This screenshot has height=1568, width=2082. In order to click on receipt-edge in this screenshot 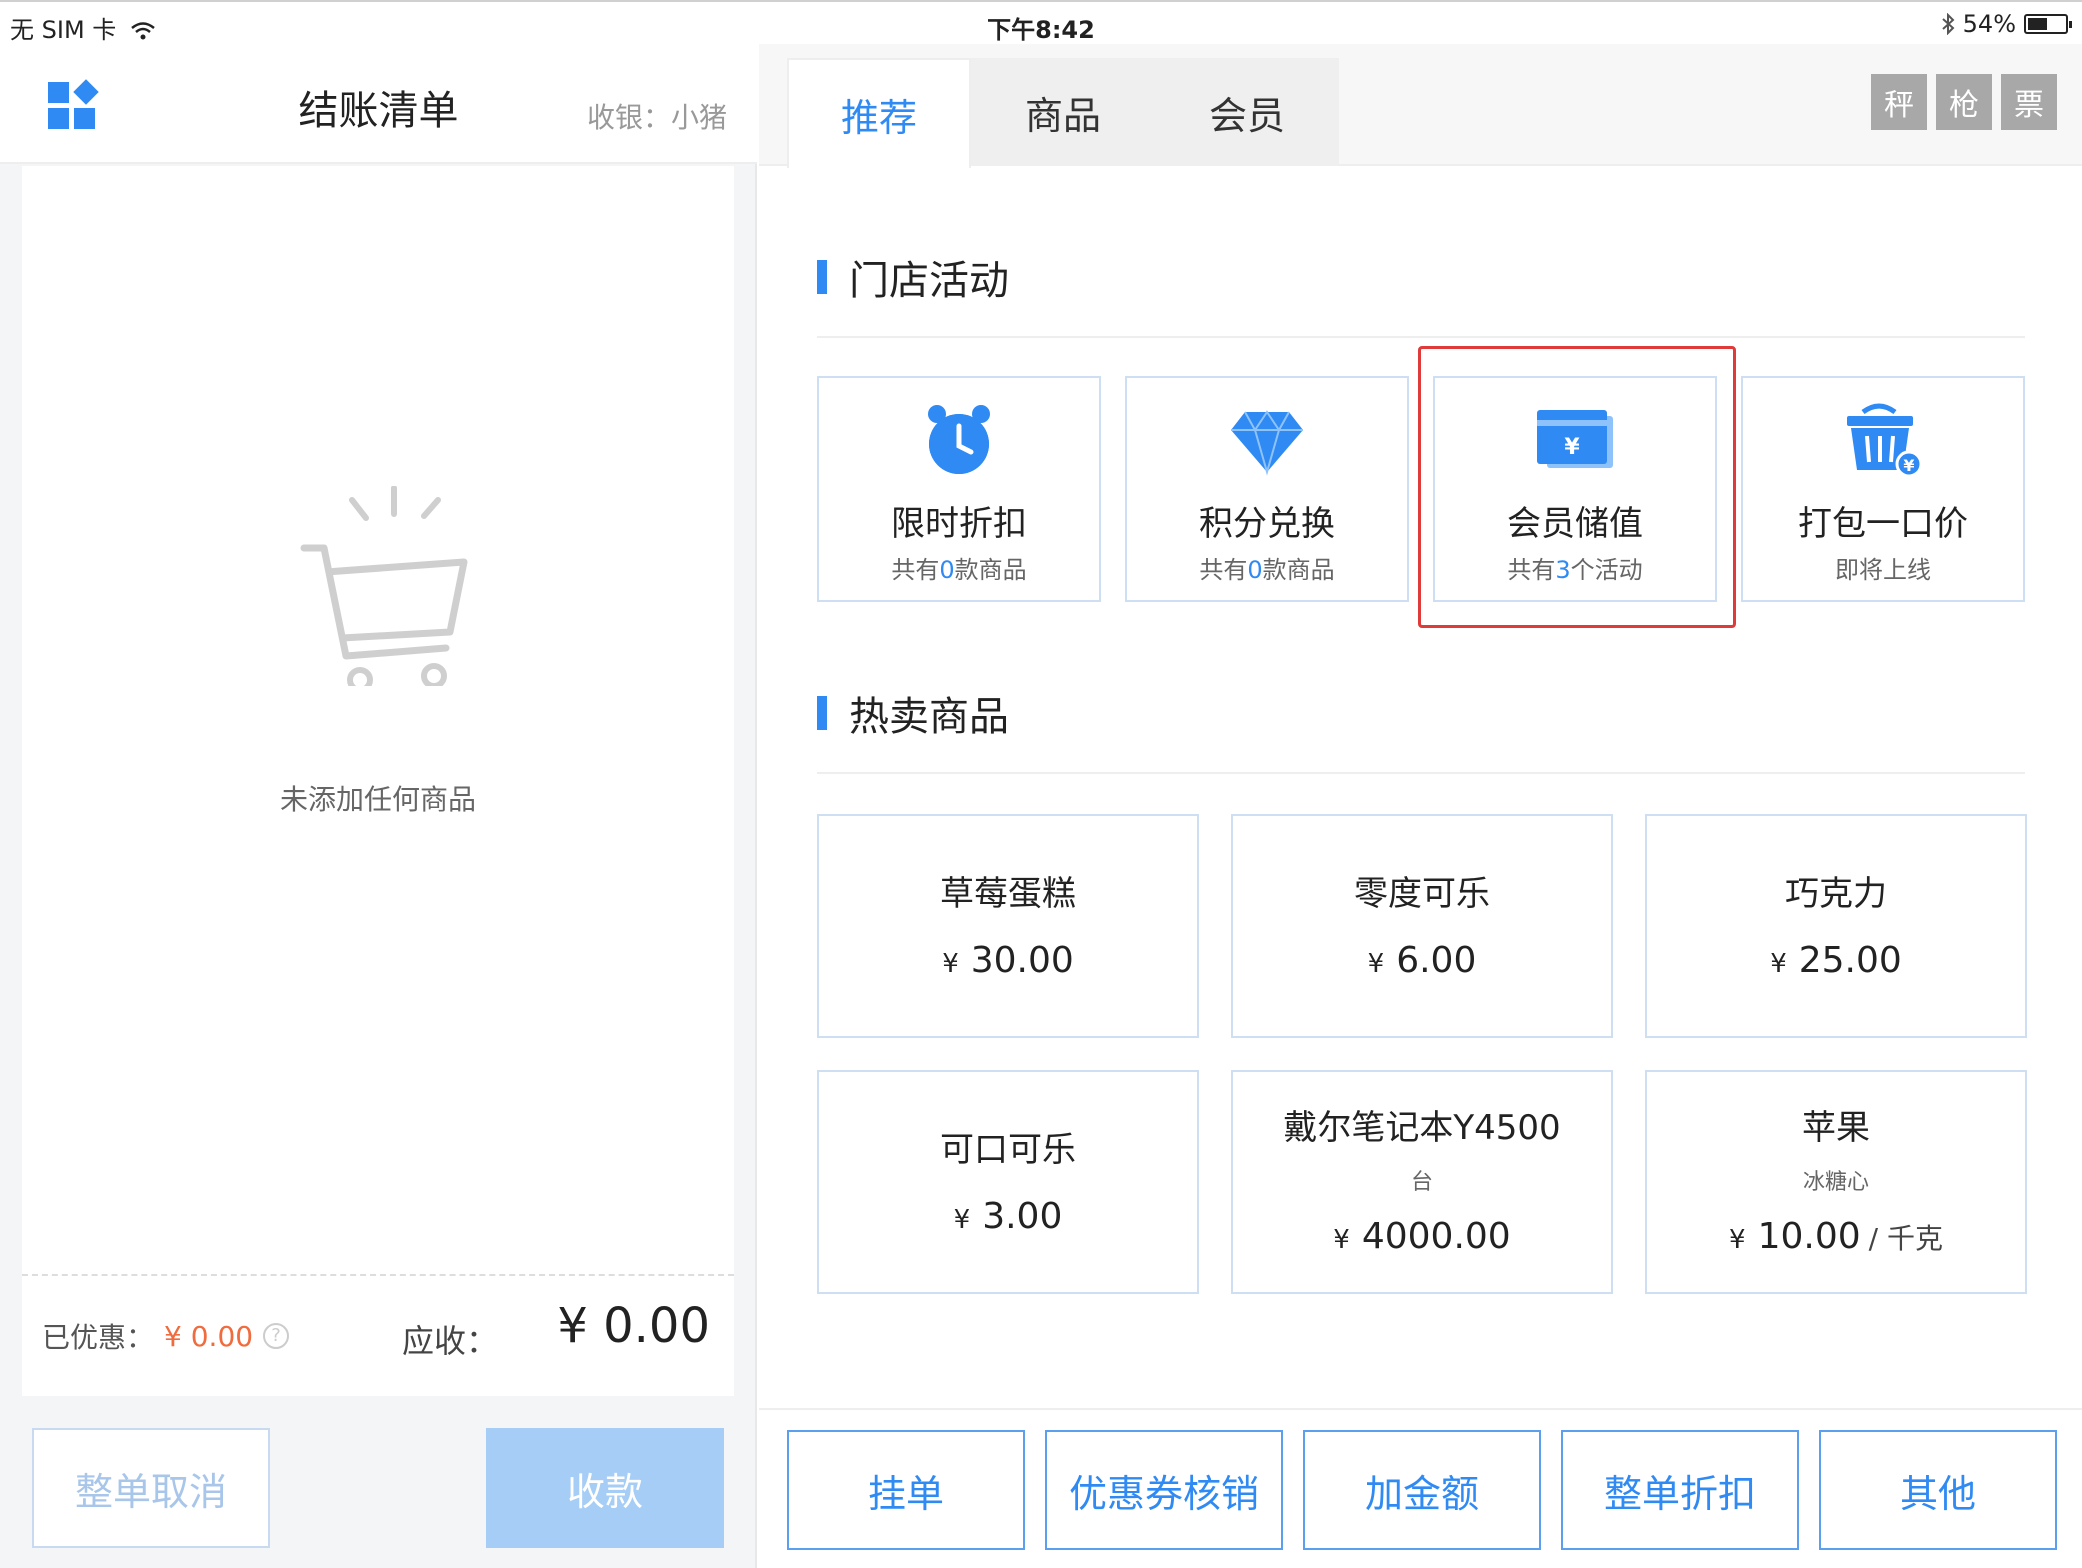, I will do `click(378, 1389)`.